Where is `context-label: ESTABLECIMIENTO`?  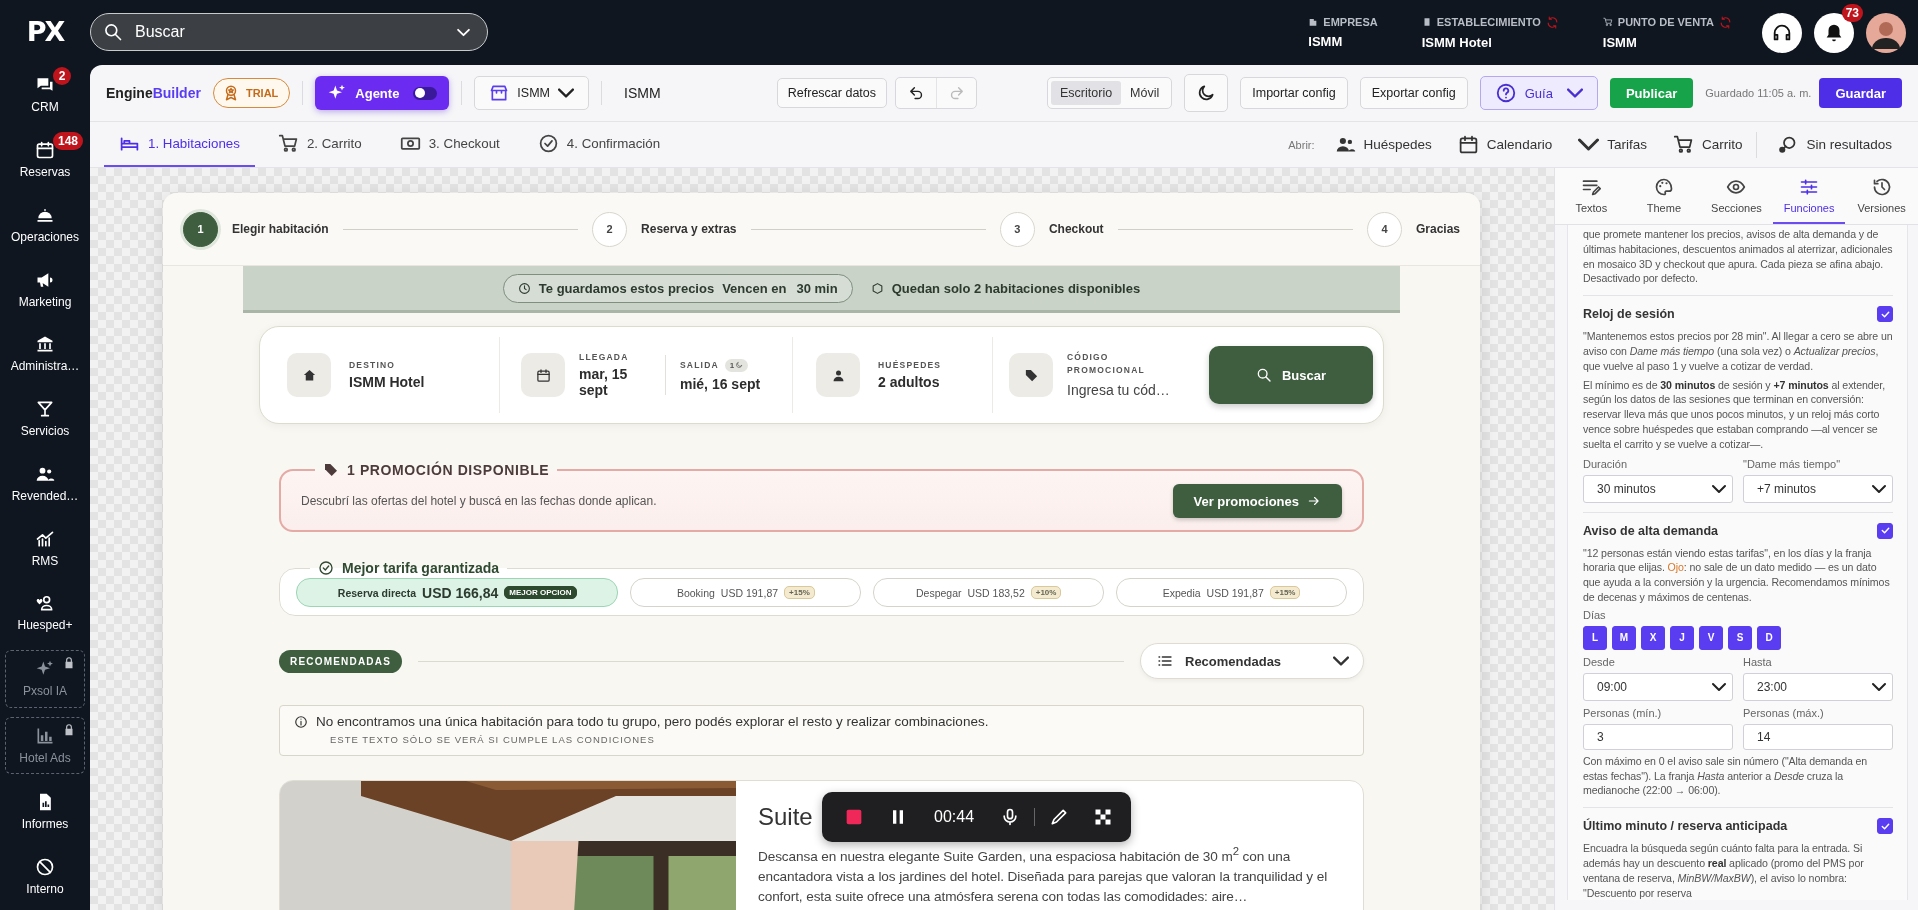
context-label: ESTABLECIMIENTO is located at coordinates (1488, 22).